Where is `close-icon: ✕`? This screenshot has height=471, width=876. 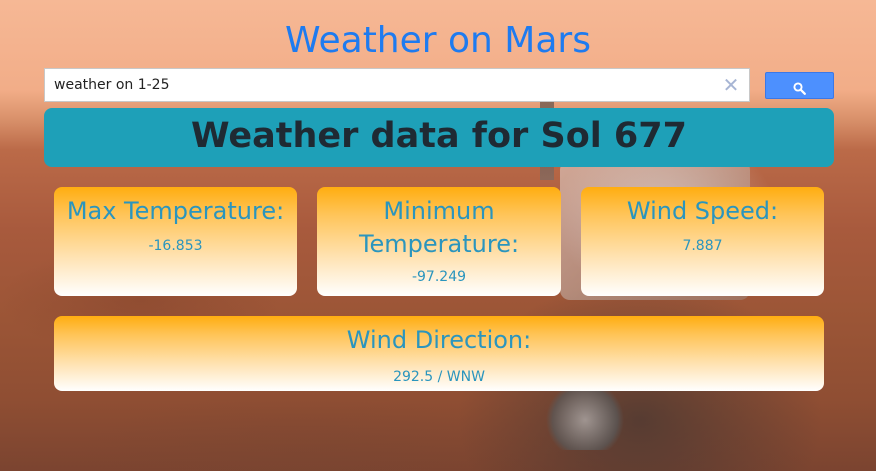
close-icon: ✕ is located at coordinates (731, 85).